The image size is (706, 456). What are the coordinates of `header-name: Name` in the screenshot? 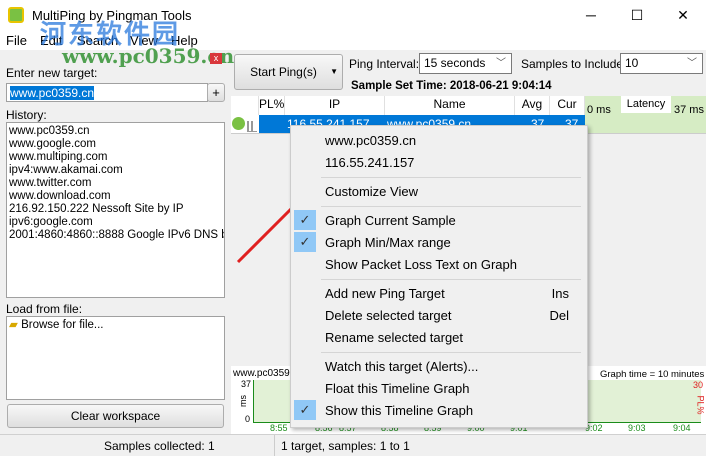 It's located at (450, 105).